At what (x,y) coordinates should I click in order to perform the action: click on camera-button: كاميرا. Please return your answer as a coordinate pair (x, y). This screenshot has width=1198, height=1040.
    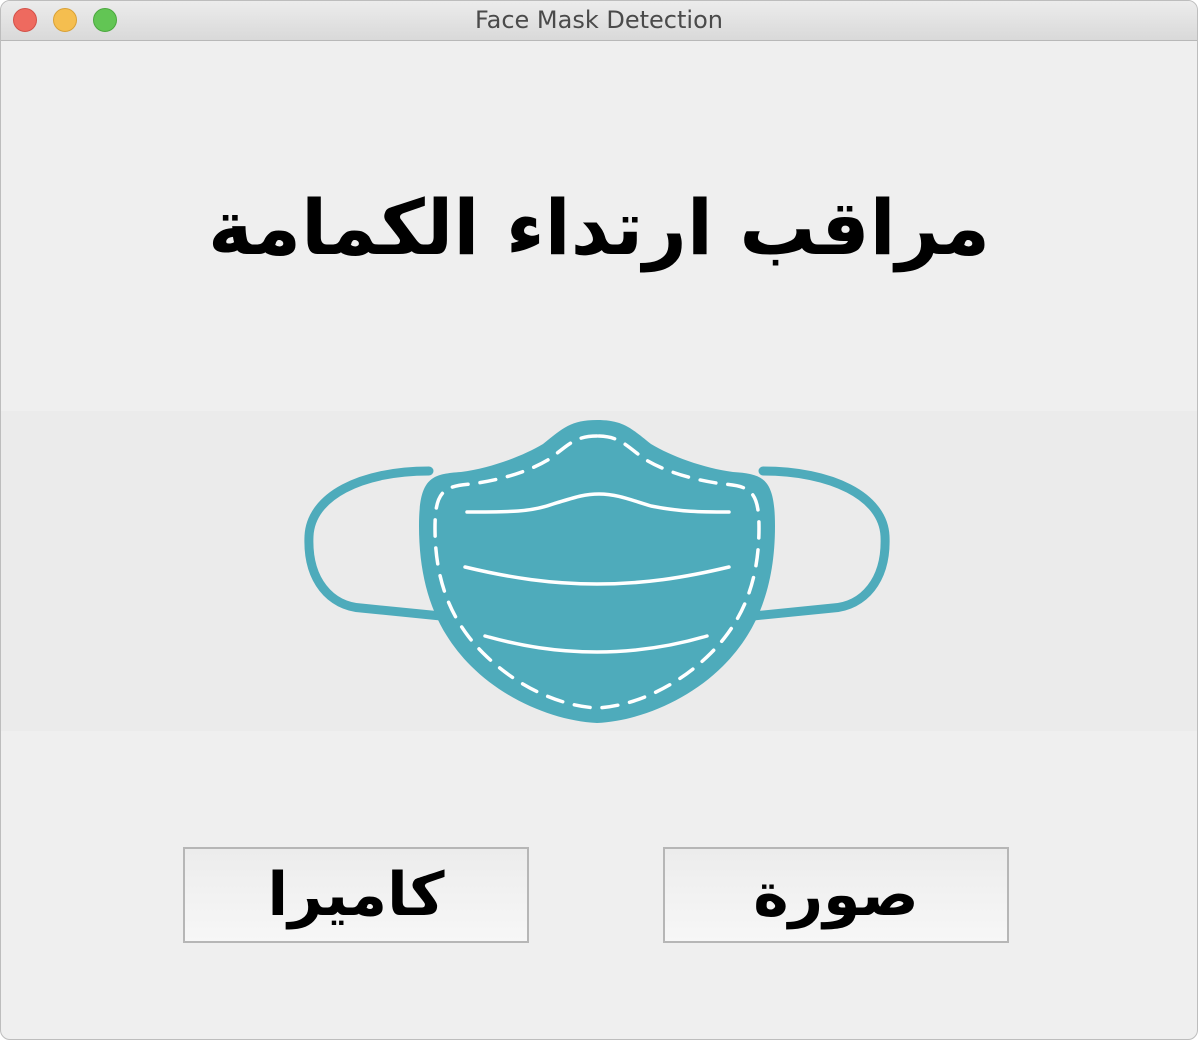
    Looking at the image, I should click on (356, 895).